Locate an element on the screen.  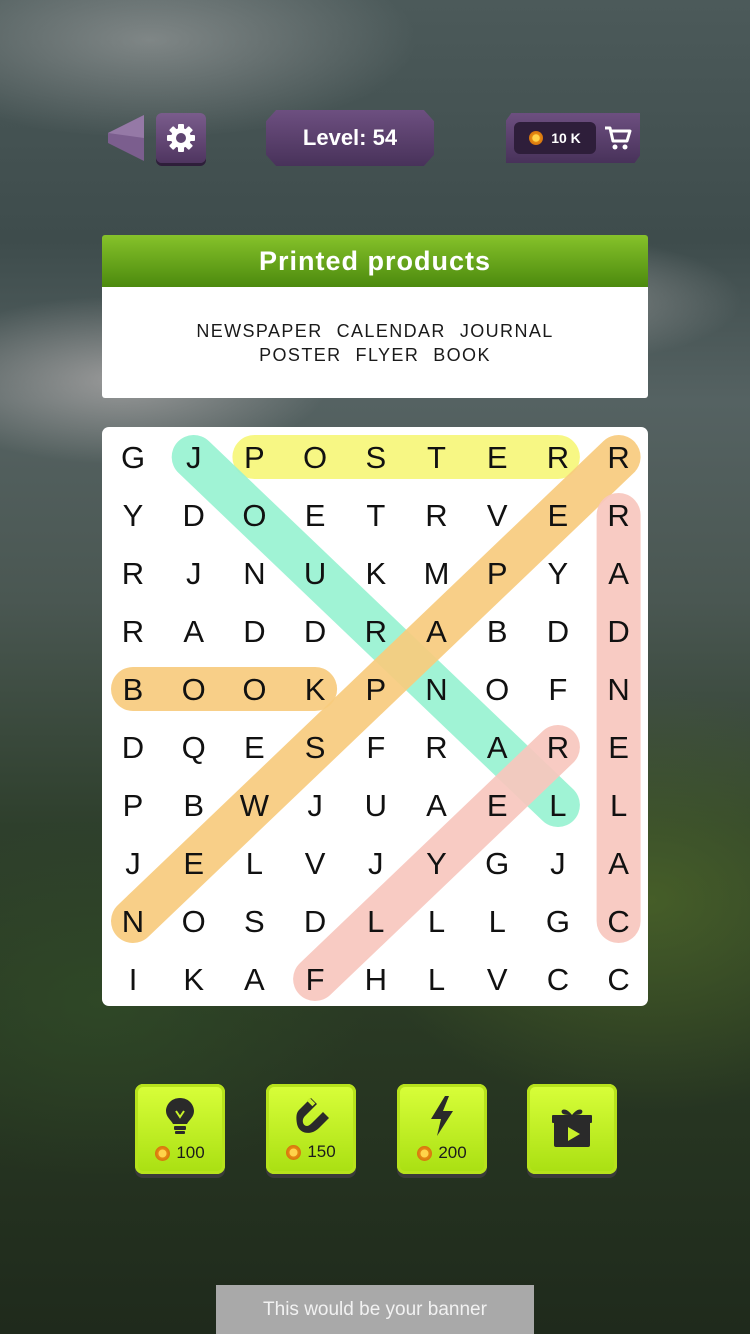
grid-cell: H is located at coordinates (376, 979).